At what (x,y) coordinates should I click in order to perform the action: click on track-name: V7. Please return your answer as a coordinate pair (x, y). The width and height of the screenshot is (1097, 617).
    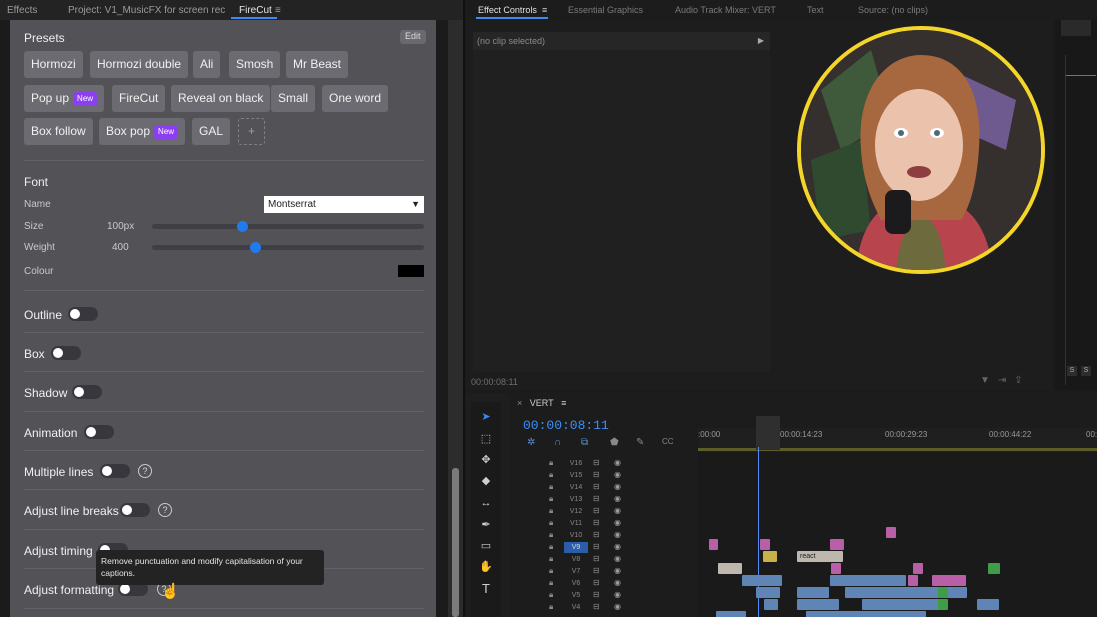
    Looking at the image, I should click on (576, 571).